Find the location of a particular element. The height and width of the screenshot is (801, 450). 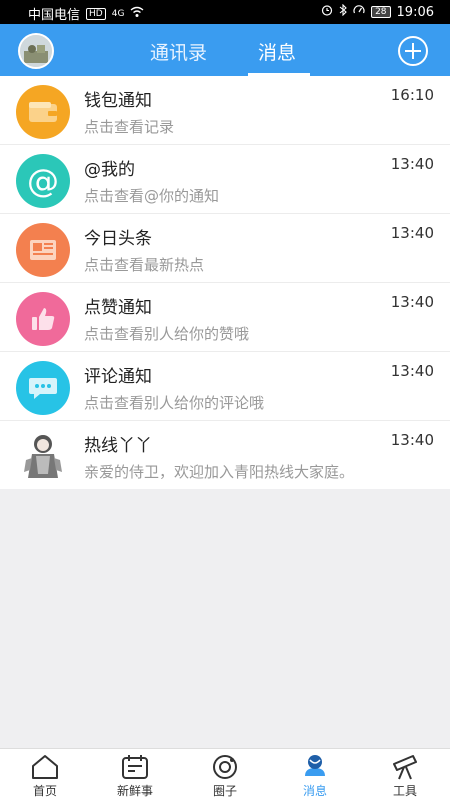

comment-icon is located at coordinates (43, 388).